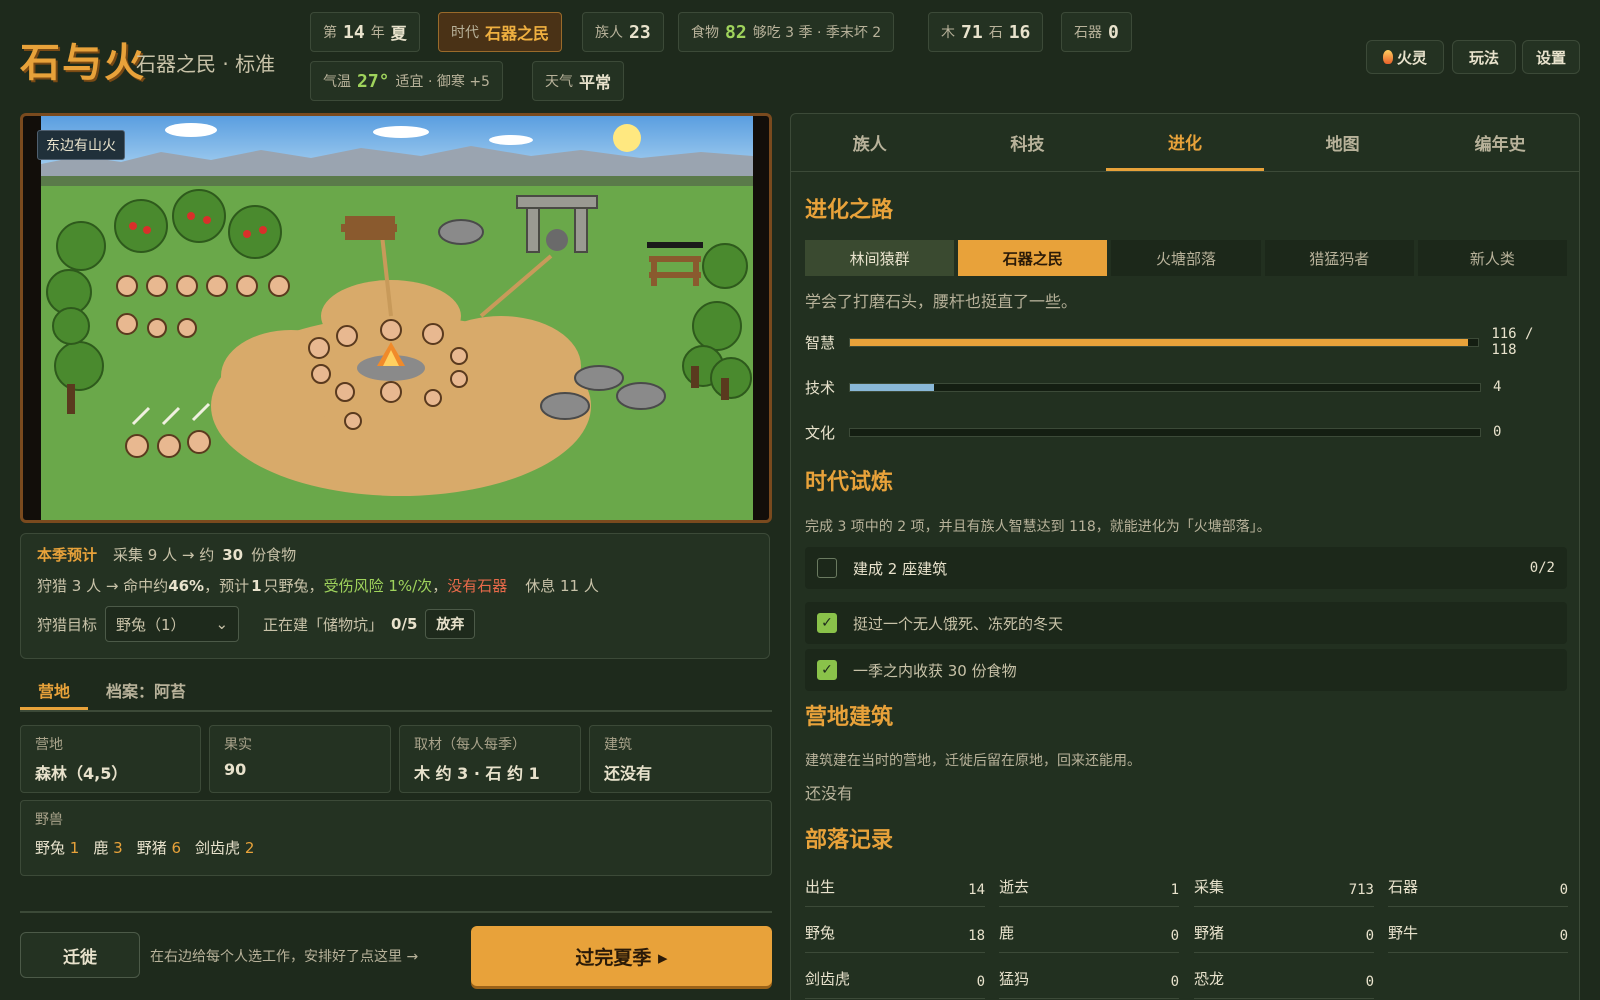  I want to click on record-item: 野兔 18, so click(895, 933).